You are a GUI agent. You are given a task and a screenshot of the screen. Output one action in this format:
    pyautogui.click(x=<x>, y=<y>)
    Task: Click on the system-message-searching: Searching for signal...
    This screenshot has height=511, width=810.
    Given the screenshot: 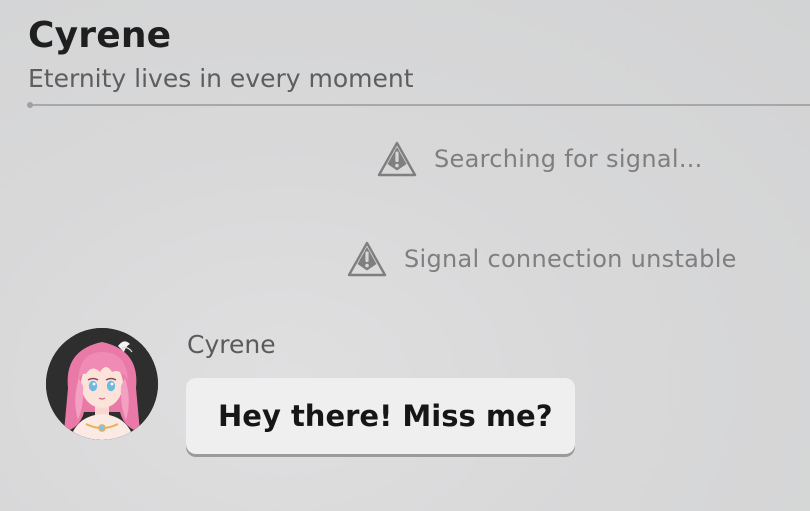 What is the action you would take?
    pyautogui.click(x=539, y=159)
    